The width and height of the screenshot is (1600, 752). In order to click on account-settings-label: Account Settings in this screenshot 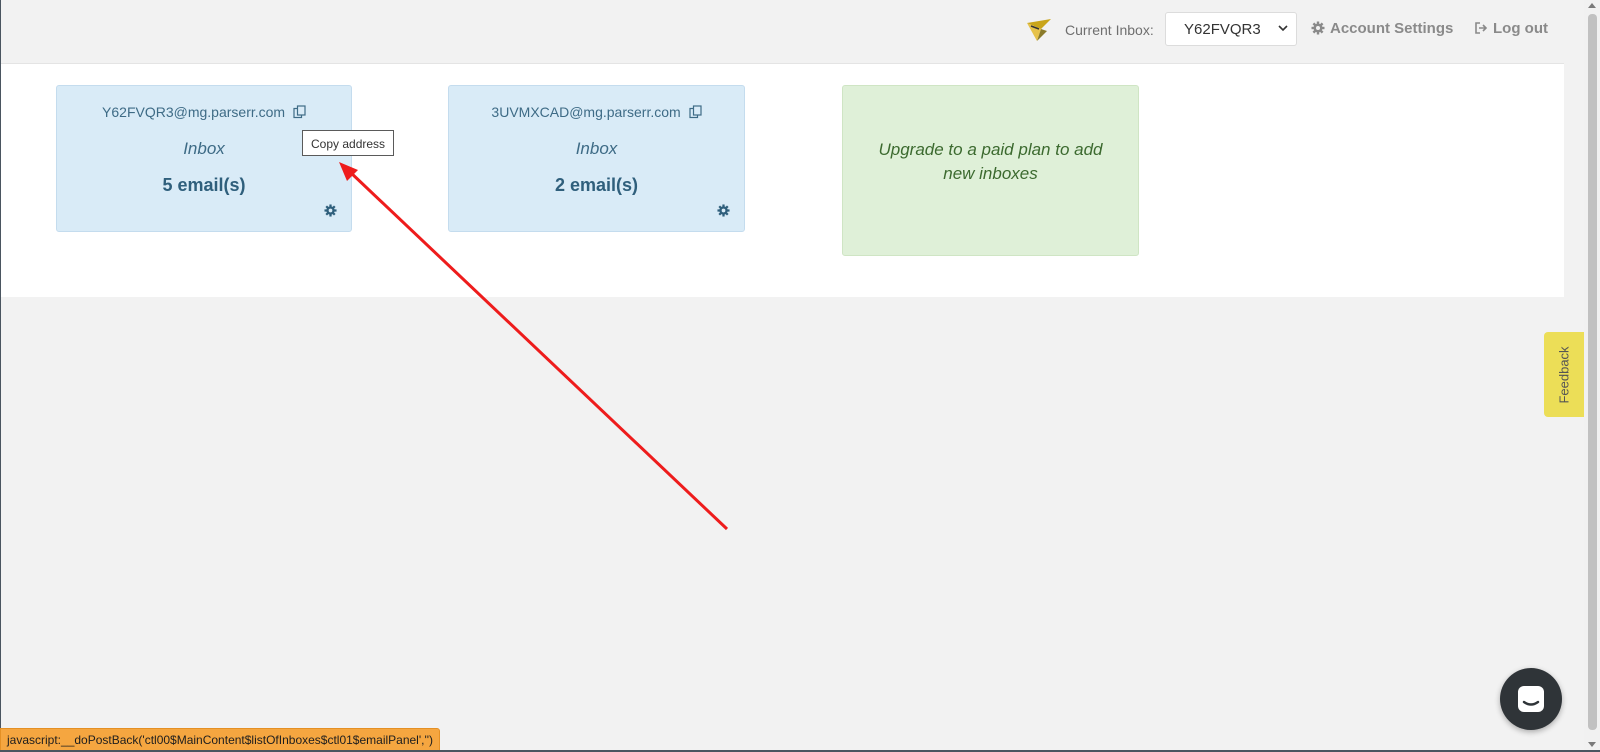, I will do `click(1392, 28)`.